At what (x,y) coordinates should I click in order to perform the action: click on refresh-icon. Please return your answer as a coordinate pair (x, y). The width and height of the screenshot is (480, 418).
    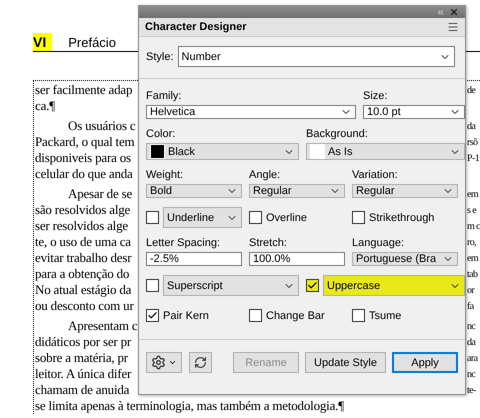
    Looking at the image, I should click on (200, 362).